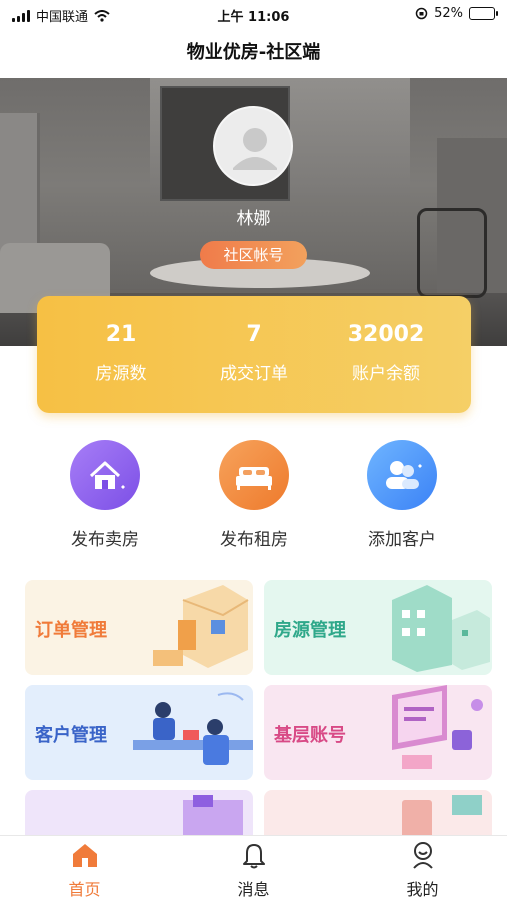 The height and width of the screenshot is (900, 507). I want to click on publish-rent-button: 发布租房, so click(254, 495).